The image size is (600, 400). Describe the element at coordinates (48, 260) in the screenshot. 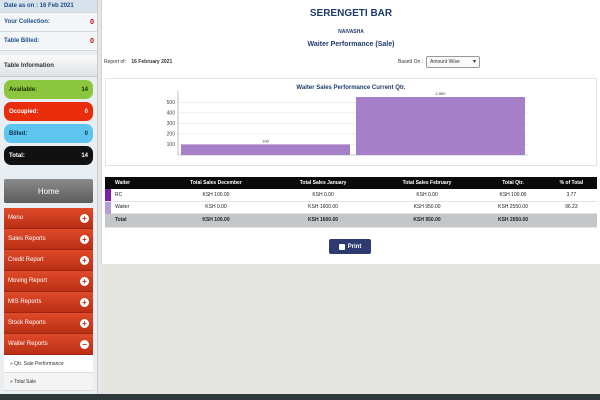

I see `sidebar-item-credit-report: Credit Report +` at that location.